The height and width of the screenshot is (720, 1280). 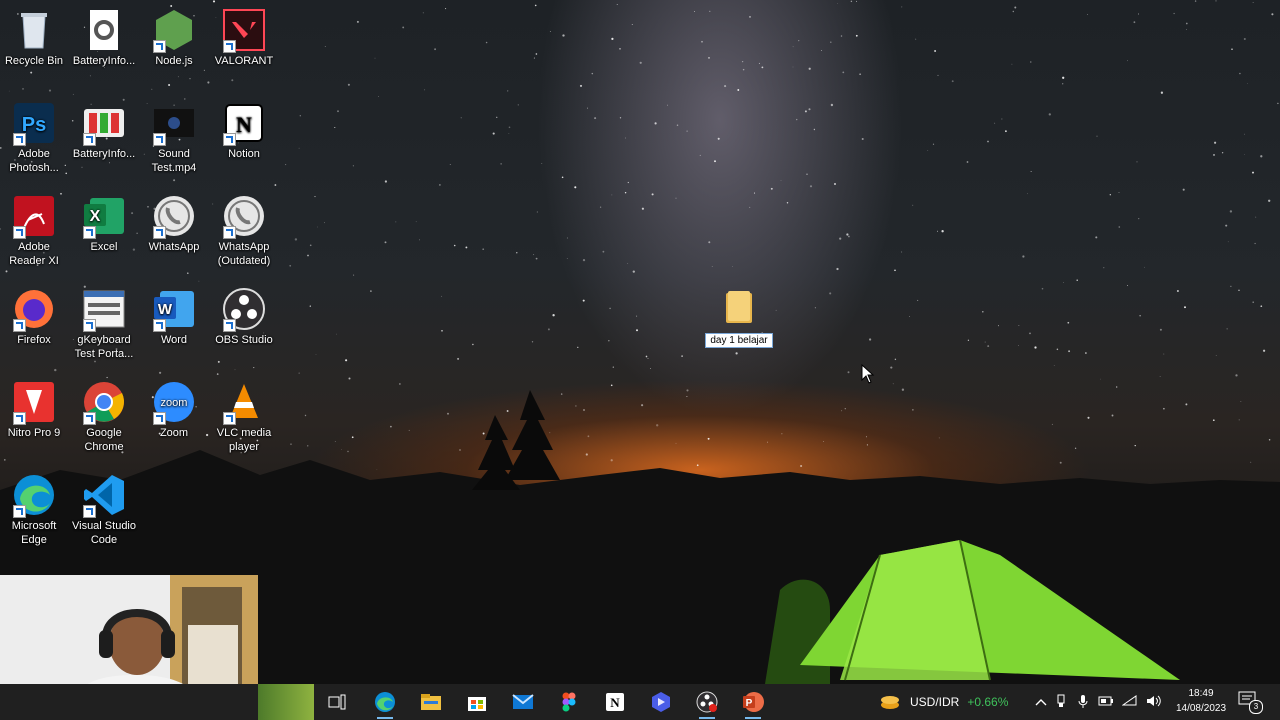 What do you see at coordinates (34, 309) in the screenshot?
I see `firefox-icon` at bounding box center [34, 309].